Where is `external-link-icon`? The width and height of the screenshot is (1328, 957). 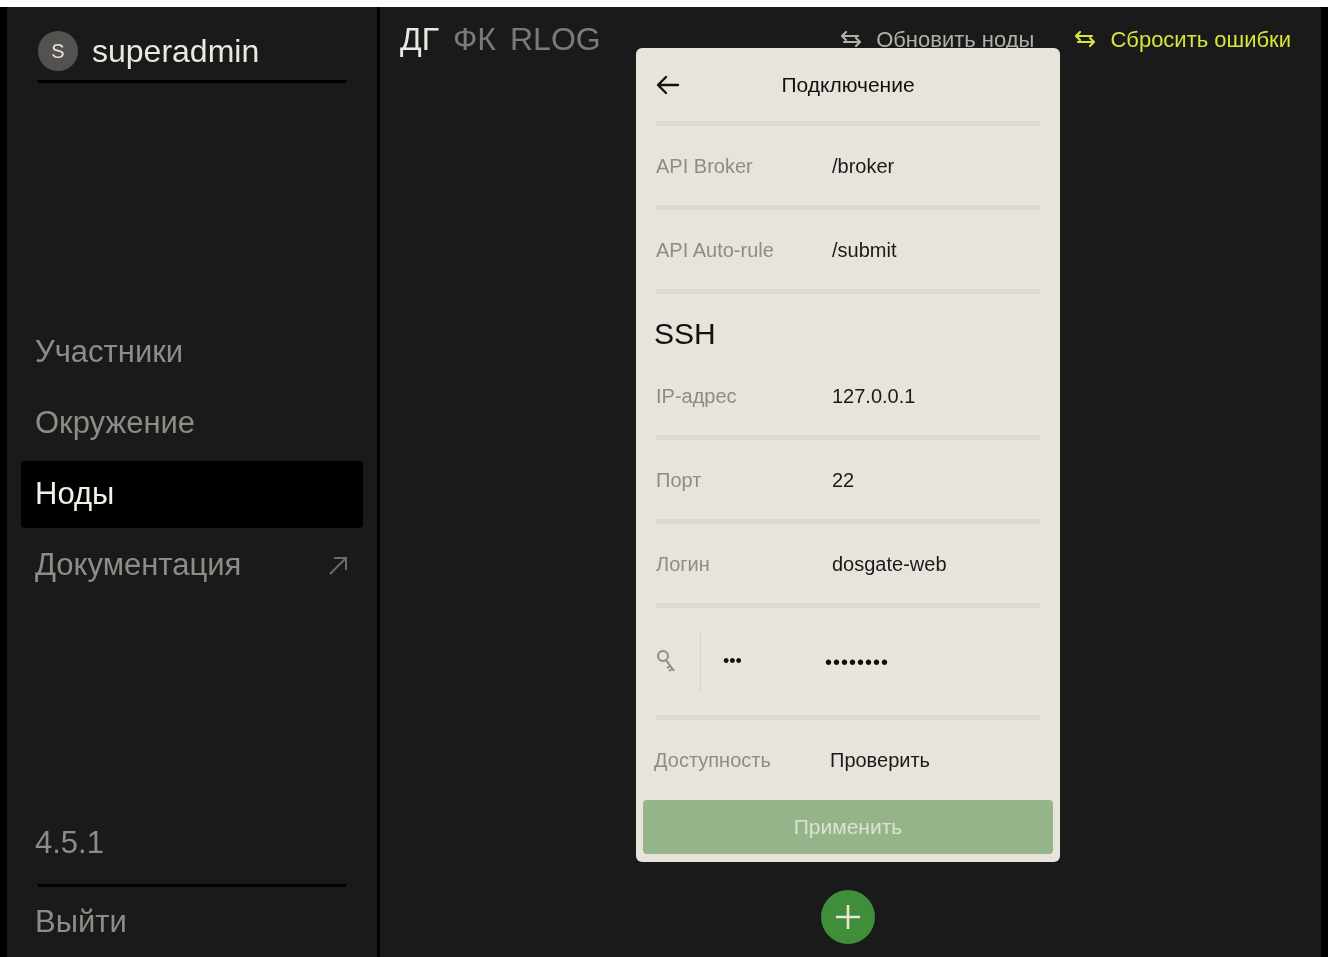 external-link-icon is located at coordinates (338, 565).